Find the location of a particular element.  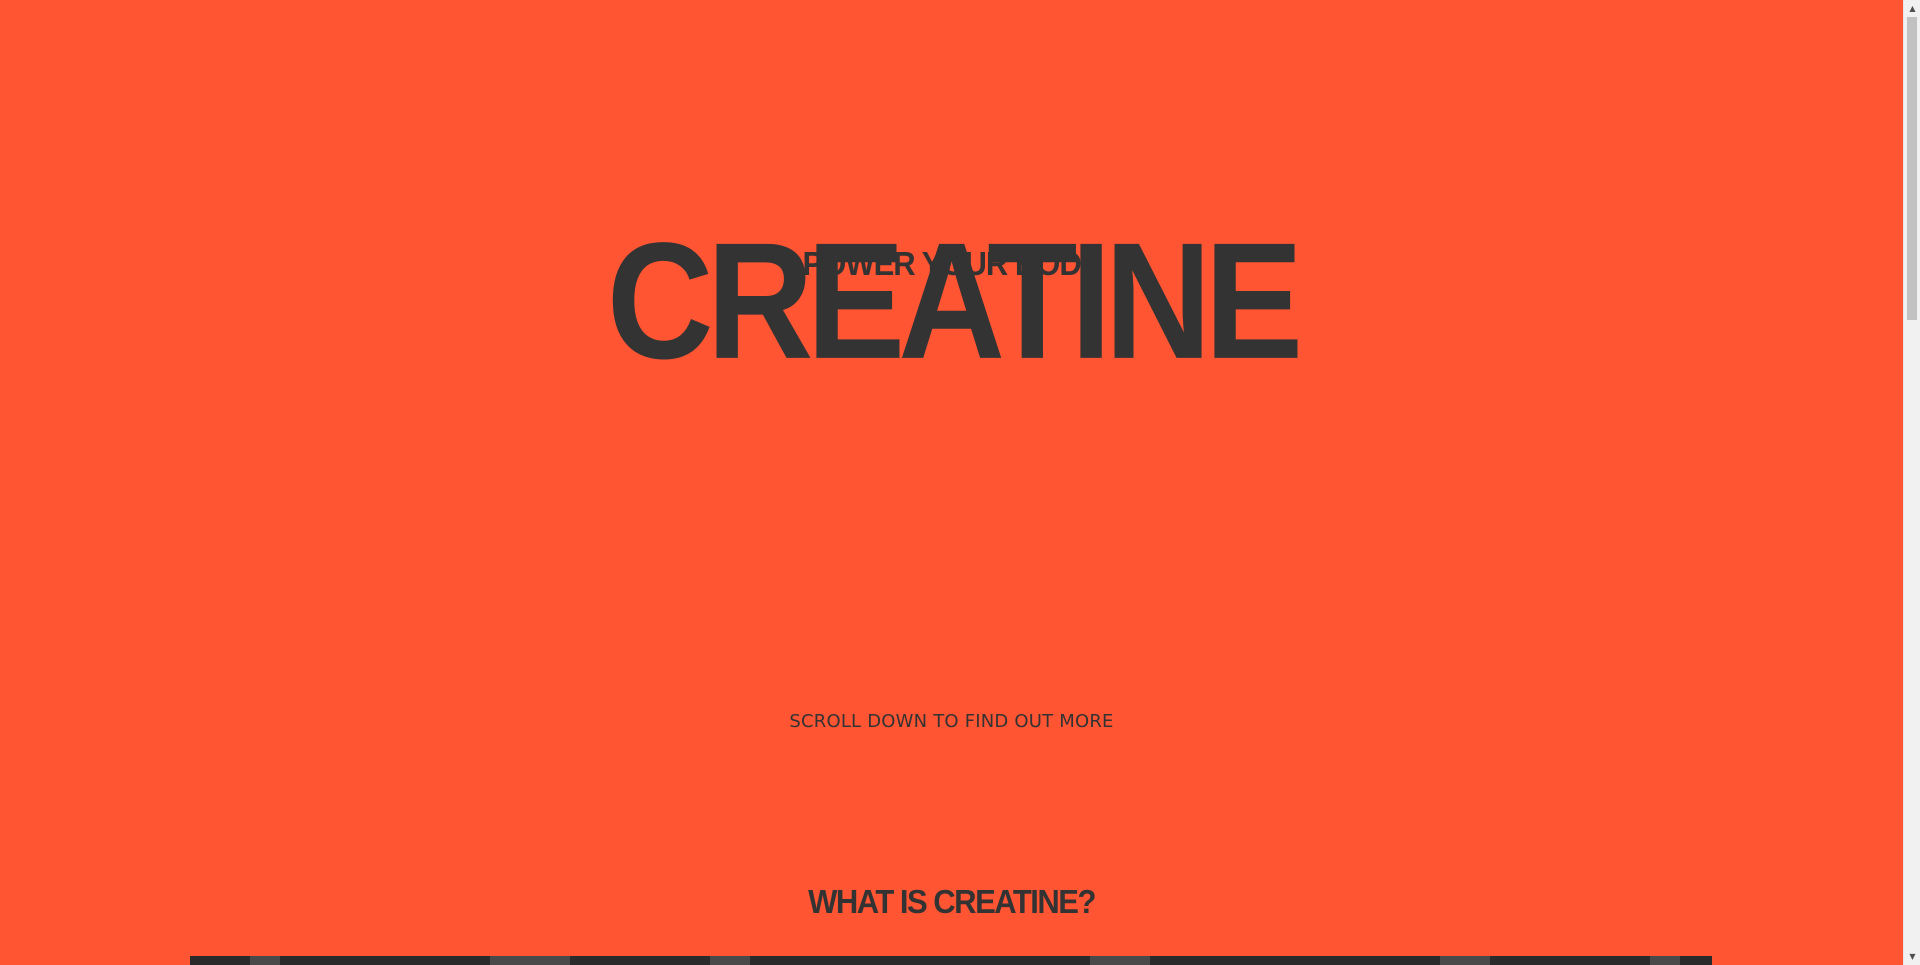

section-image is located at coordinates (951, 960).